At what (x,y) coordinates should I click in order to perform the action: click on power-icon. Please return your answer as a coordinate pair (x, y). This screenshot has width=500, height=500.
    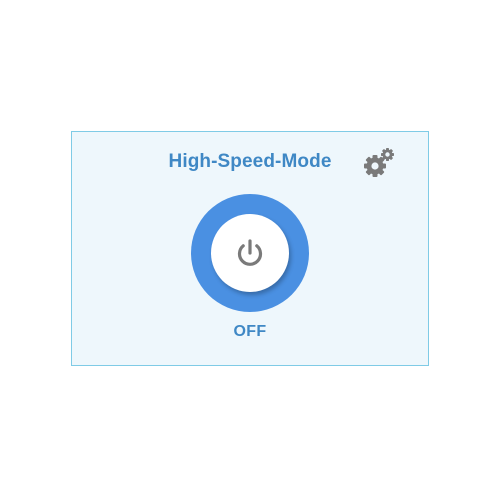
    Looking at the image, I should click on (250, 252).